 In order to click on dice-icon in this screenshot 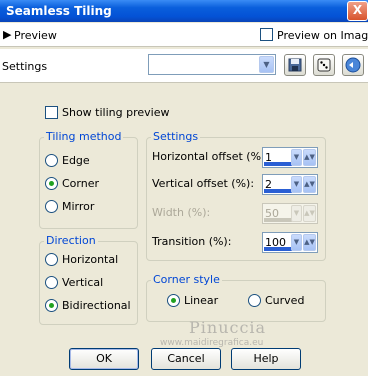, I will do `click(324, 65)`.